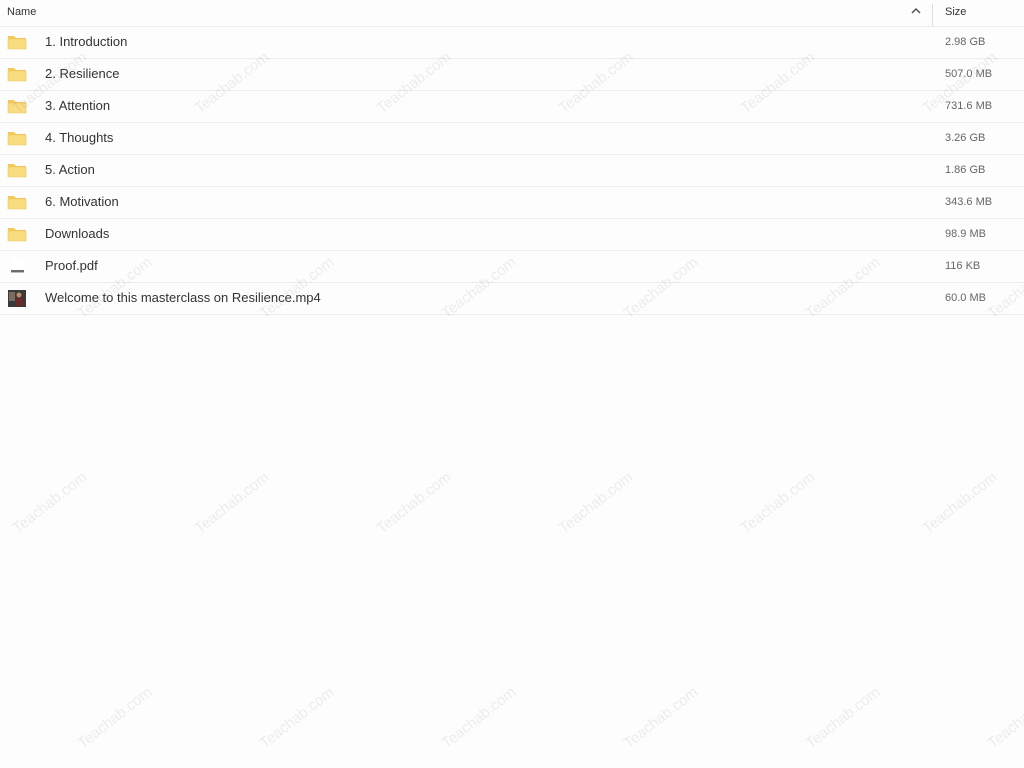  What do you see at coordinates (512, 235) in the screenshot?
I see `folder-row: Downloads 98.9 MB` at bounding box center [512, 235].